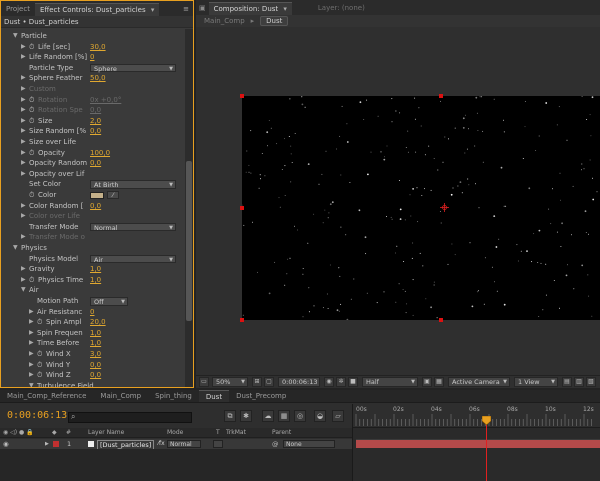 This screenshot has height=481, width=600. I want to click on camera-dropdown: Active Camera ▼, so click(479, 382).